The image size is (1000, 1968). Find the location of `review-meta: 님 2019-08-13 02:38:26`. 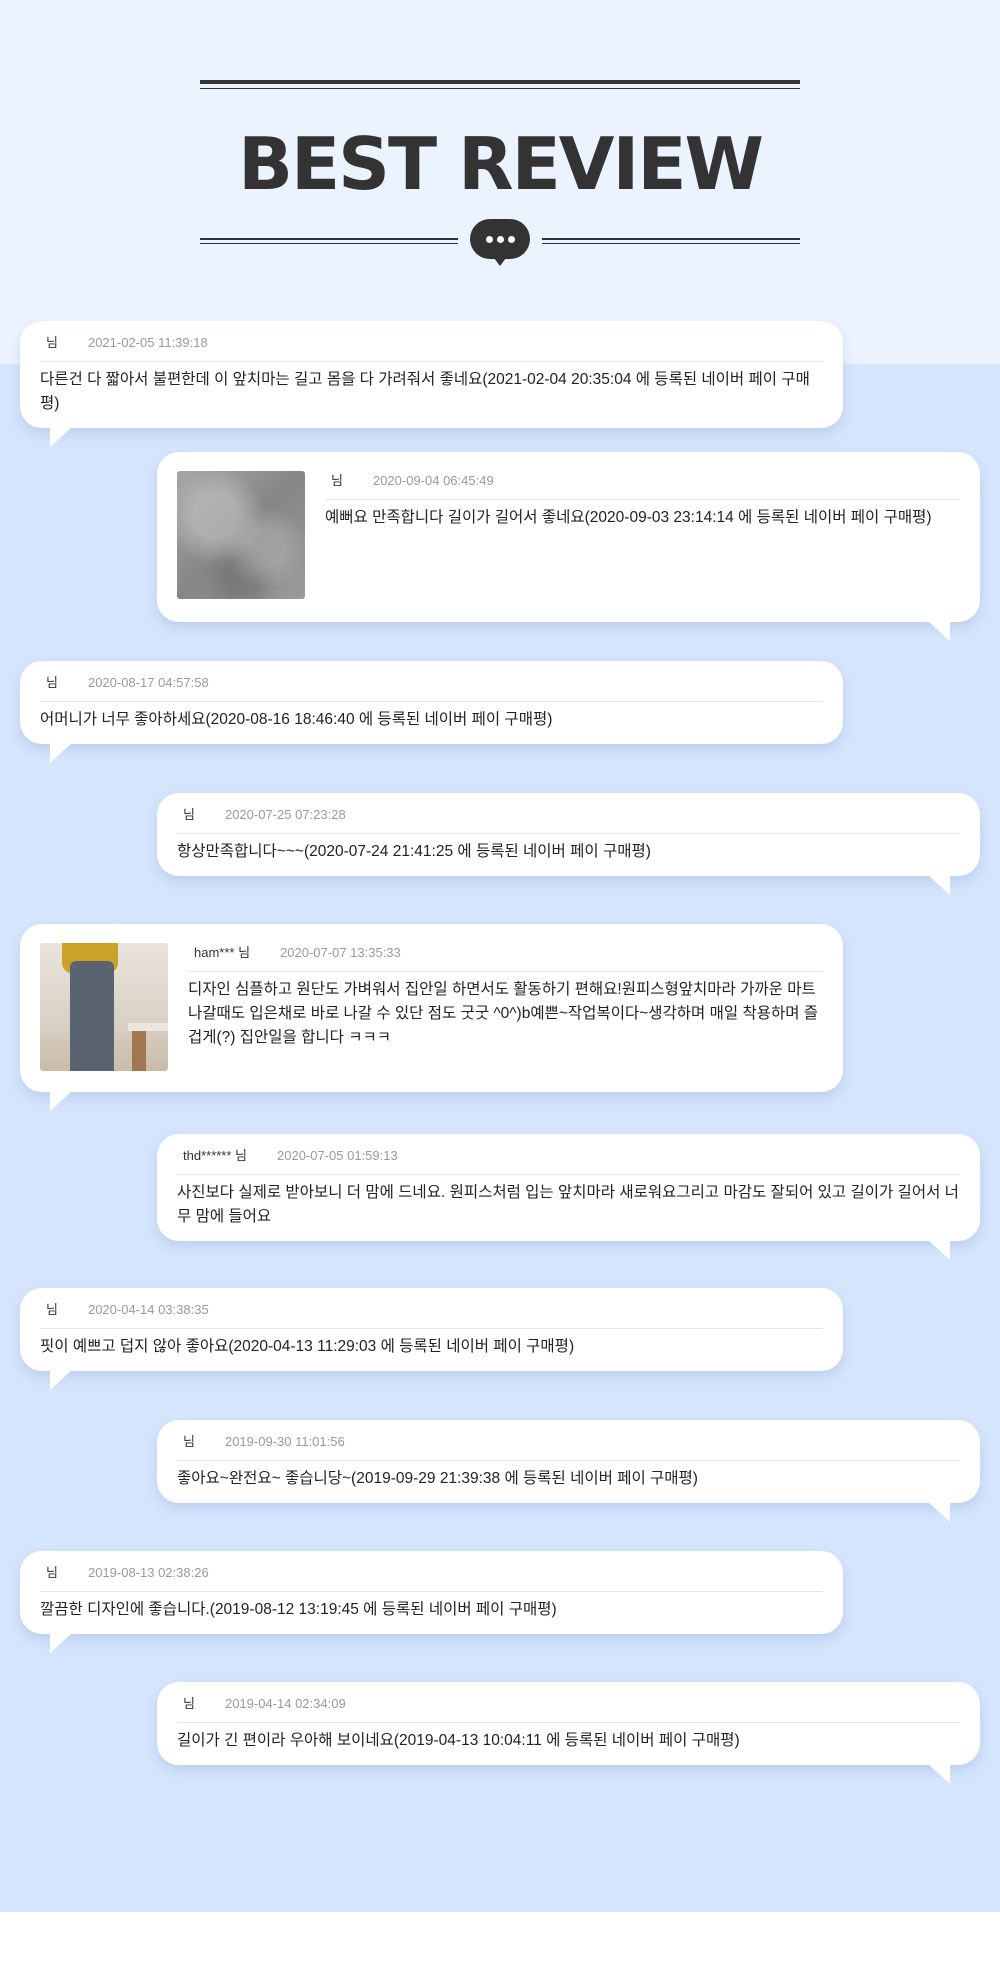

review-meta: 님 2019-08-13 02:38:26 is located at coordinates (431, 1577).